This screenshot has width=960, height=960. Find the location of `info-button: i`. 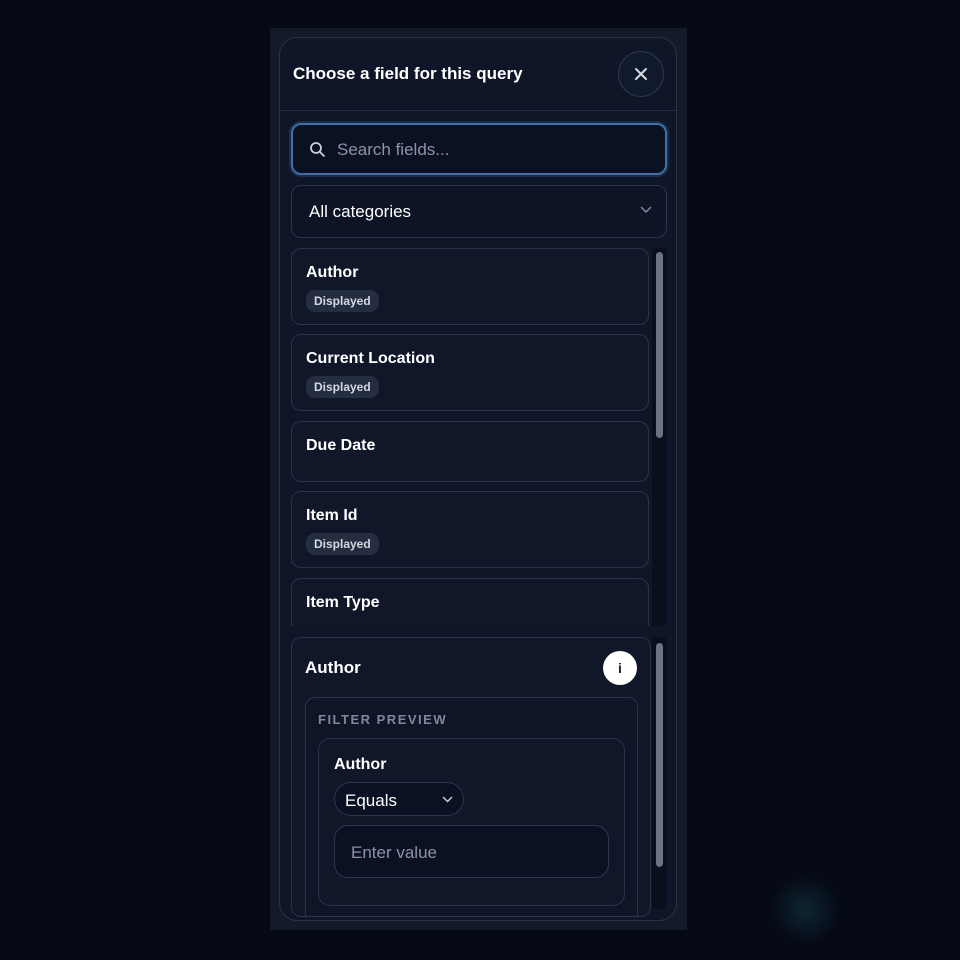

info-button: i is located at coordinates (620, 668).